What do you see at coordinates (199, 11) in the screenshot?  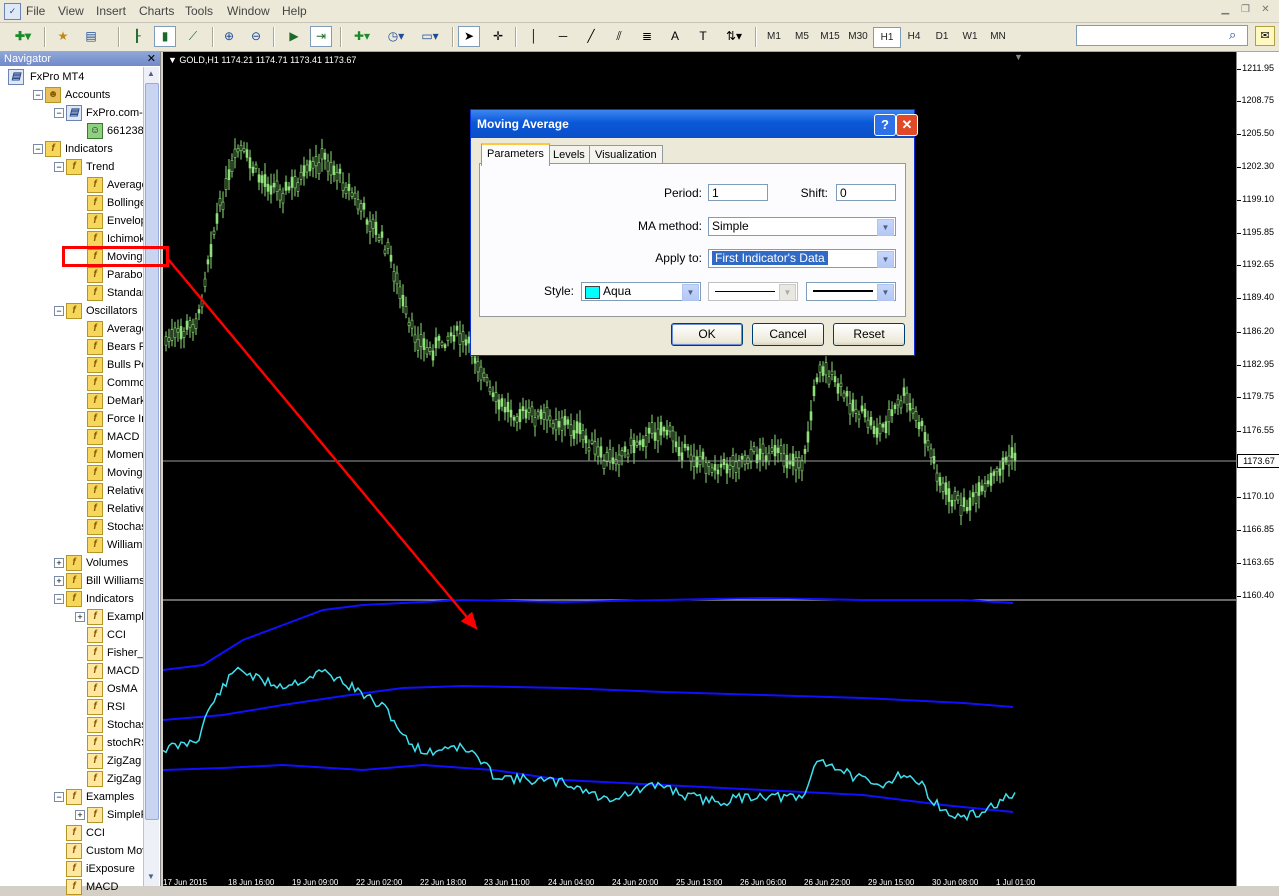 I see `menu-tools: Tools` at bounding box center [199, 11].